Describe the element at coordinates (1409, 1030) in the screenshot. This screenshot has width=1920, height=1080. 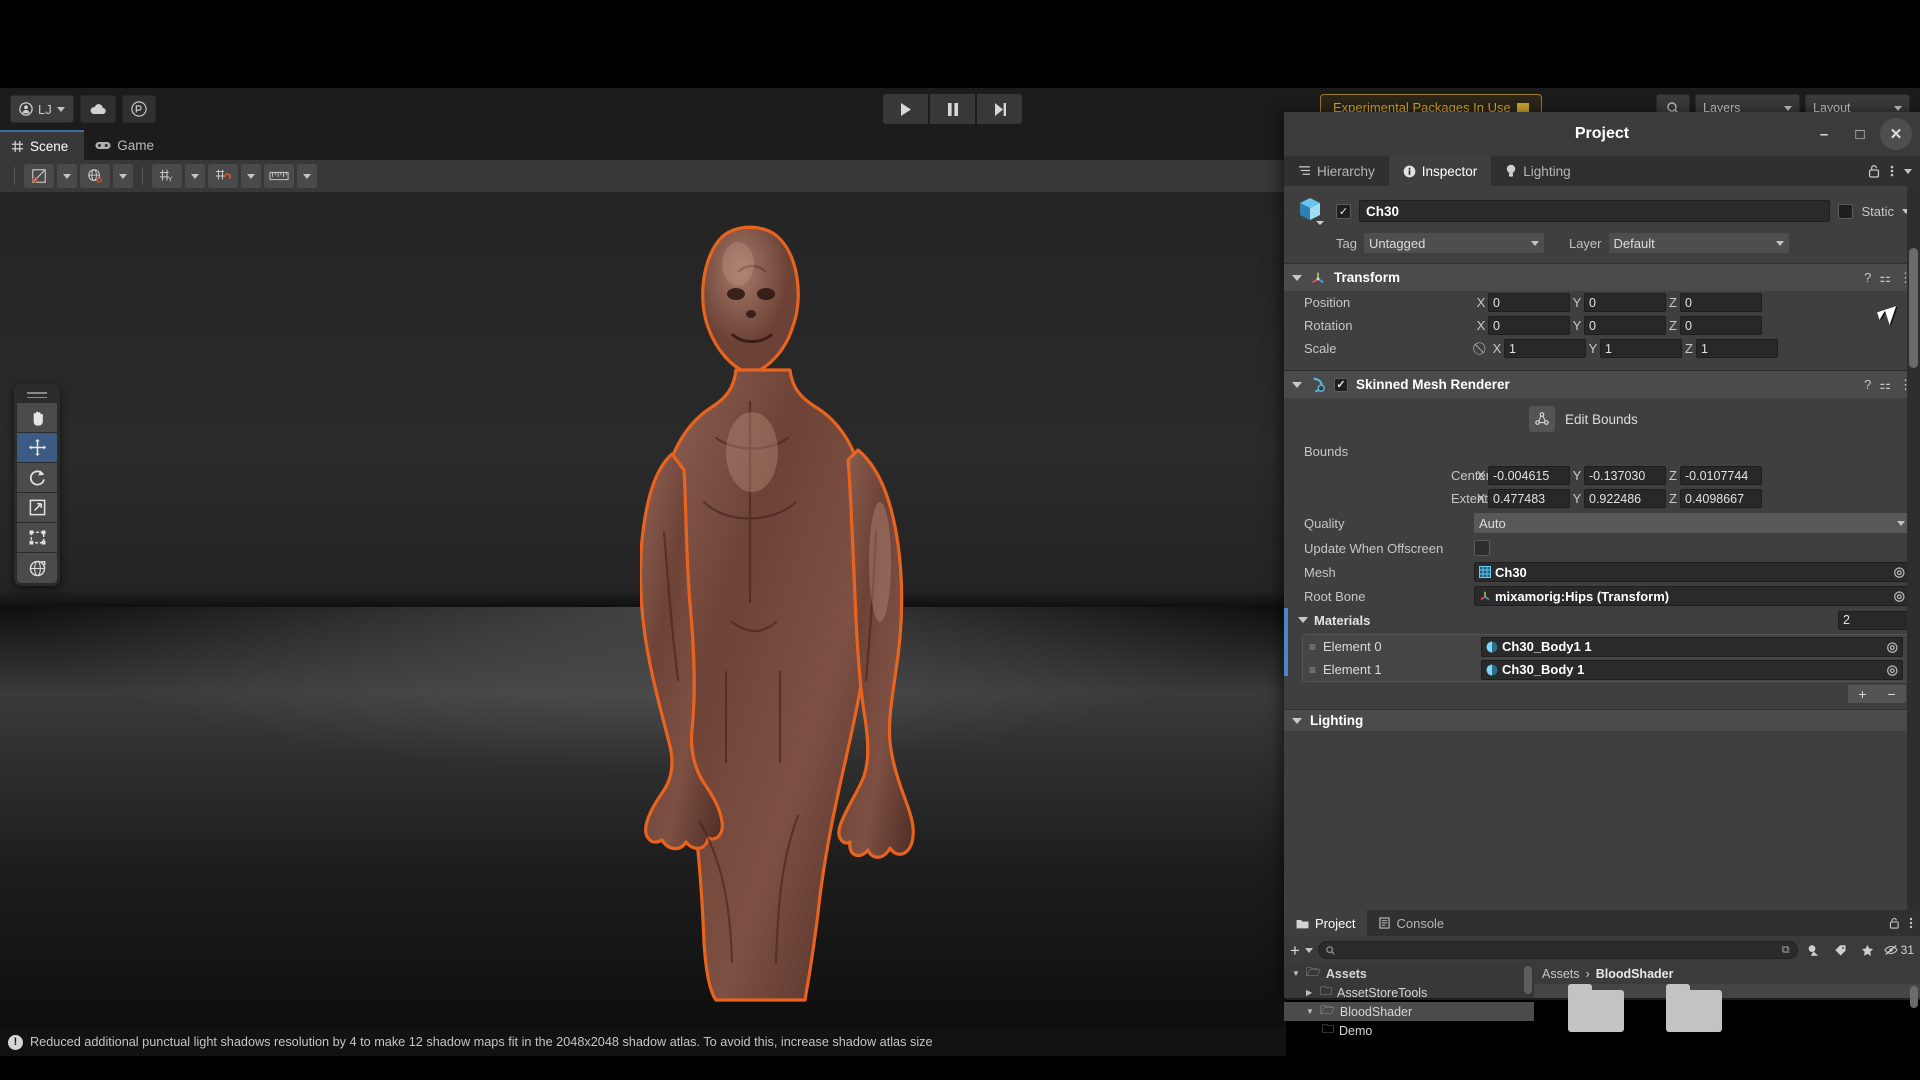
I see `tree-node-demo: 🗀 Demo` at that location.